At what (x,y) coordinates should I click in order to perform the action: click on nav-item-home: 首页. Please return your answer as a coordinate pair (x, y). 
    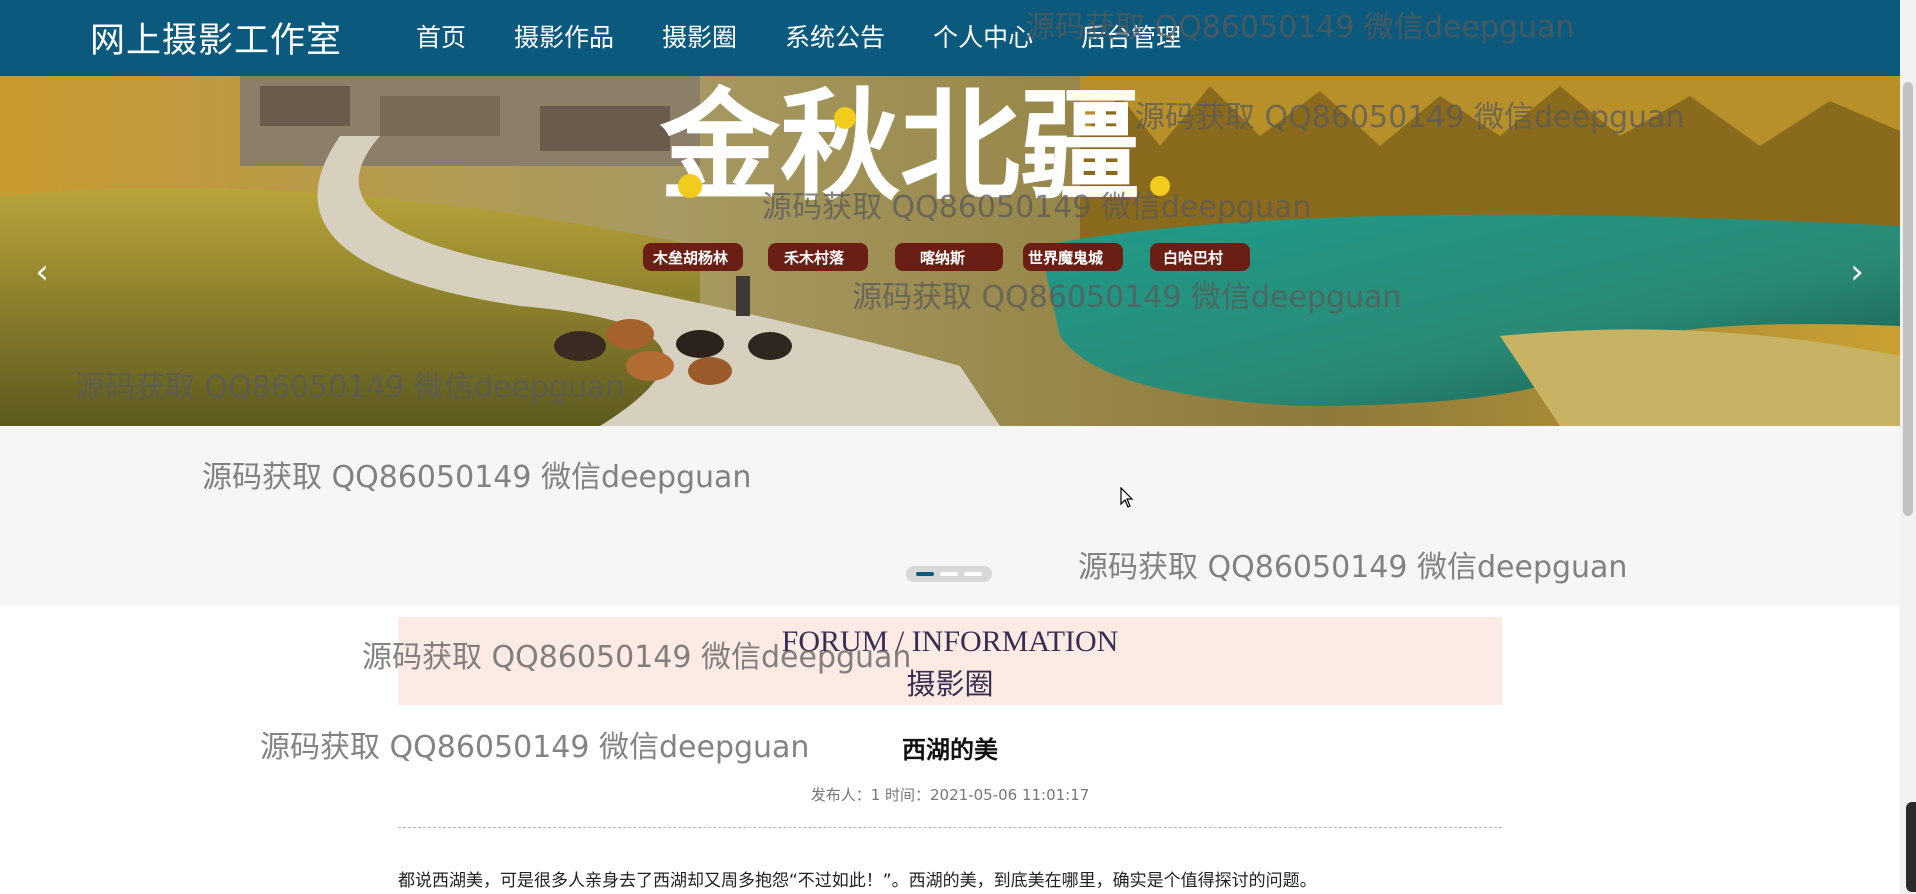
    Looking at the image, I should click on (441, 36).